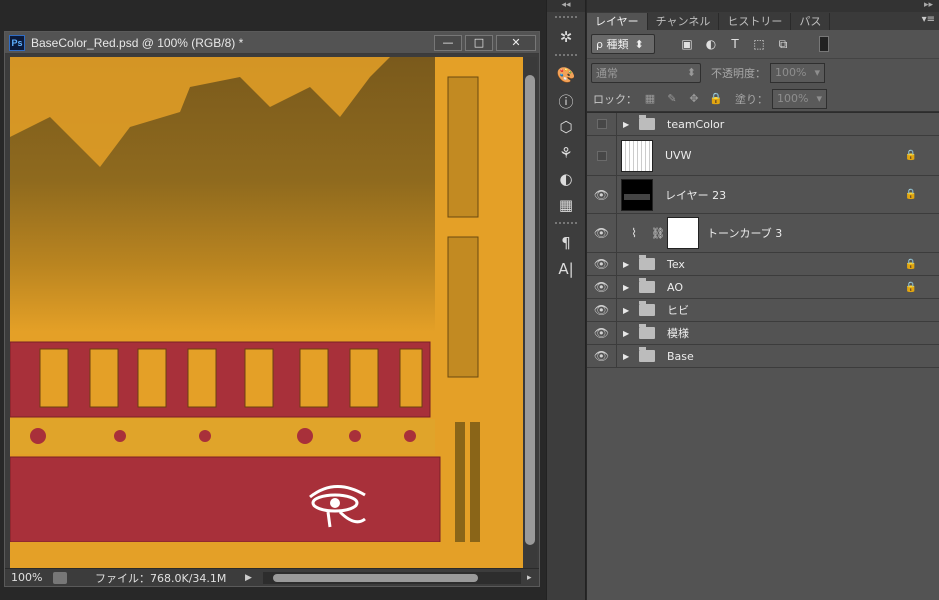  I want to click on vertical-scrollbar, so click(530, 313).